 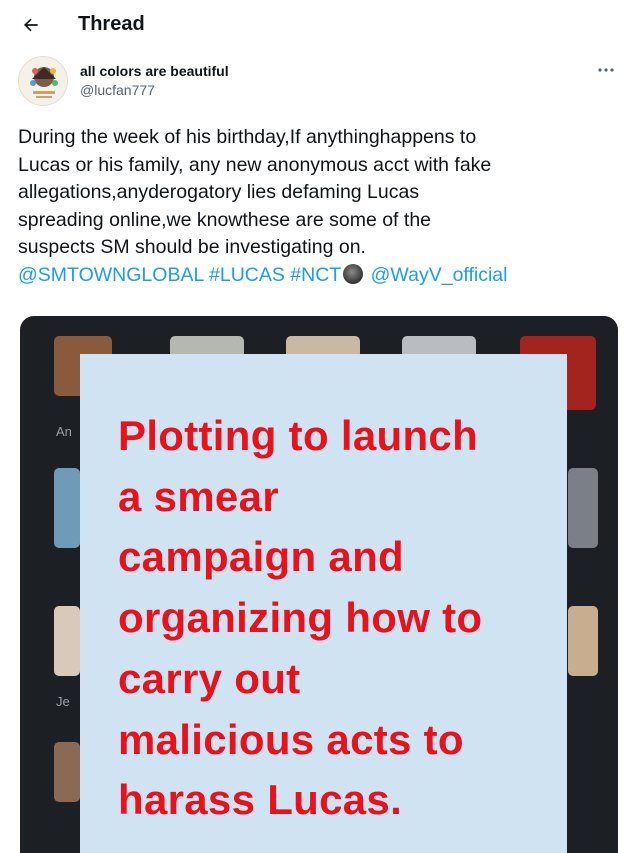 I want to click on tweet-author: all colors are beautiful @lucfan777, so click(x=320, y=83).